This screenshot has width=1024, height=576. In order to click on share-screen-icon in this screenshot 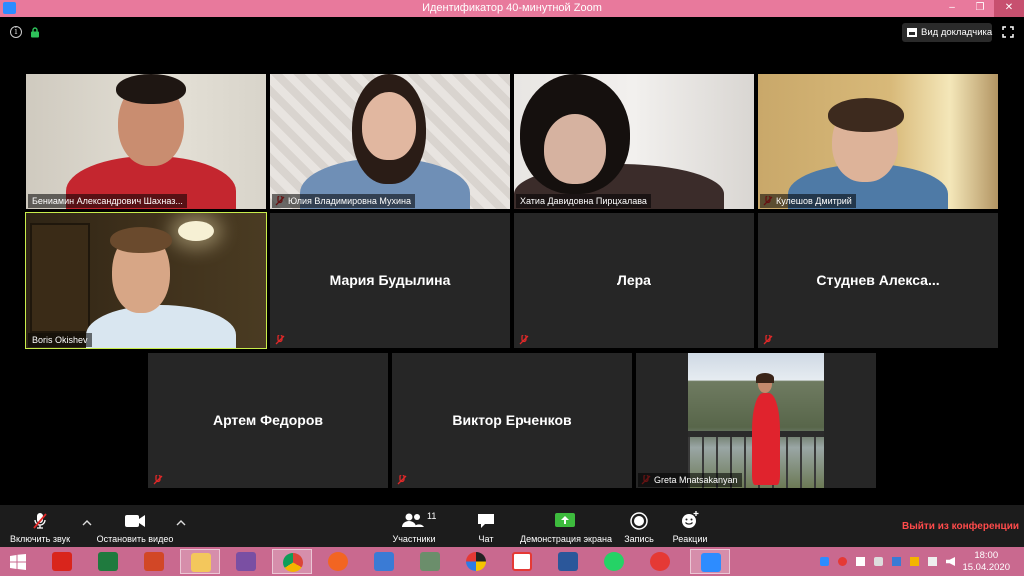, I will do `click(565, 520)`.